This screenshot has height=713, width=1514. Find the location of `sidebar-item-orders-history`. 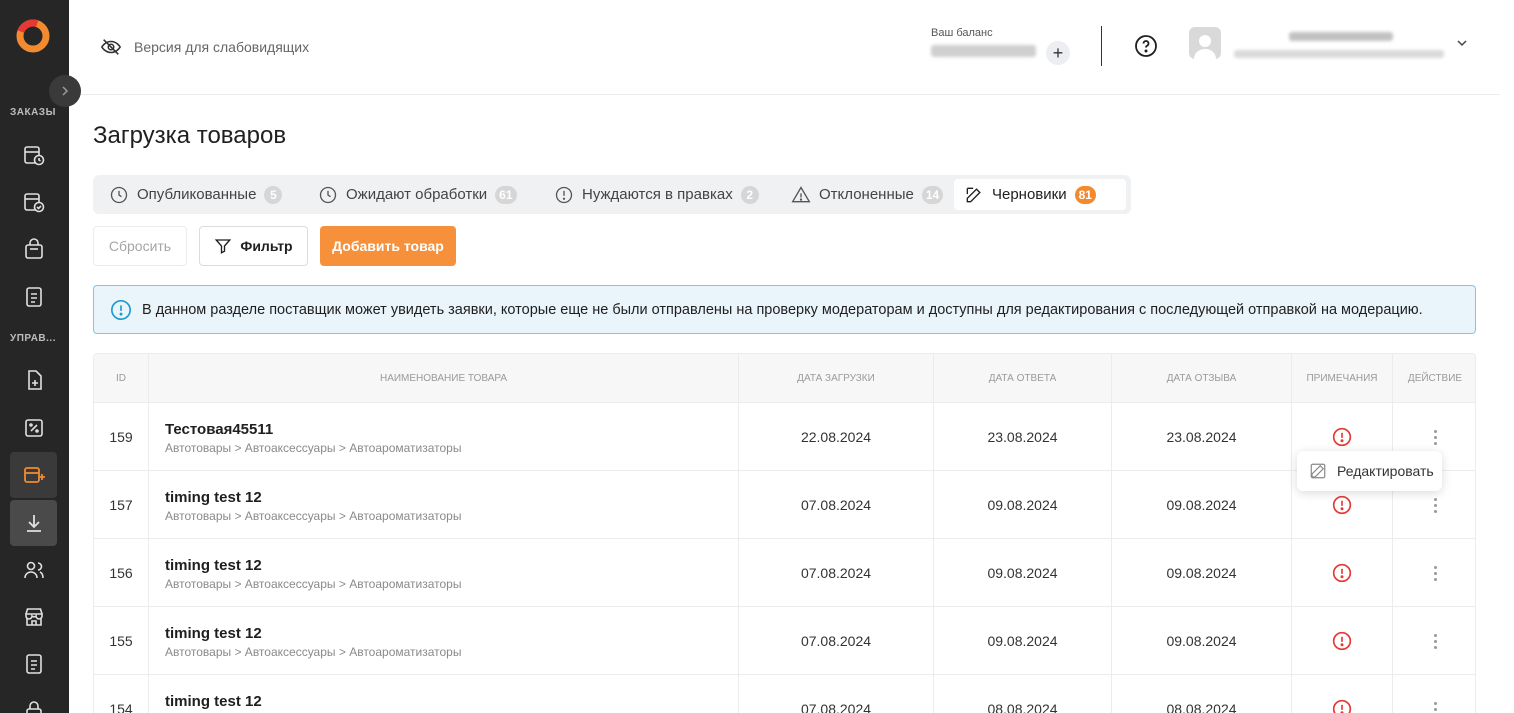

sidebar-item-orders-history is located at coordinates (33, 155).